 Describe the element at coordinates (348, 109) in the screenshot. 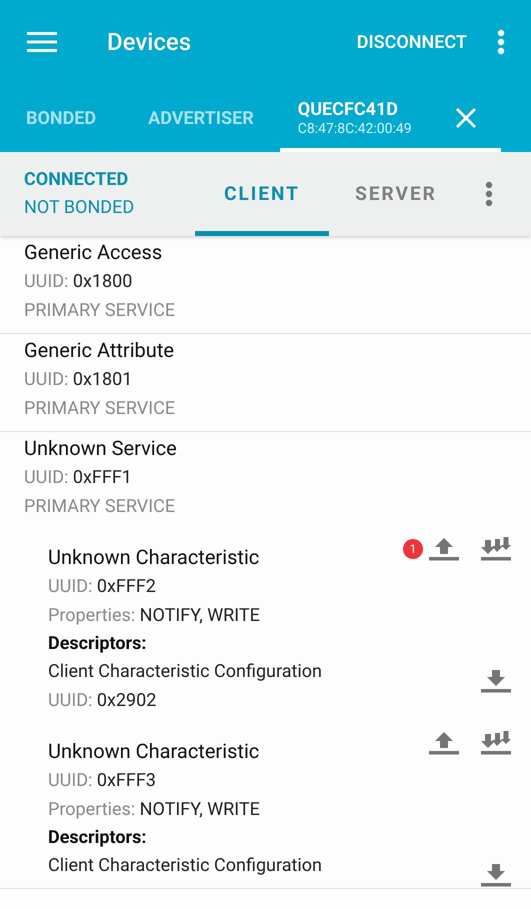

I see `device-name: QUECFC41D` at that location.